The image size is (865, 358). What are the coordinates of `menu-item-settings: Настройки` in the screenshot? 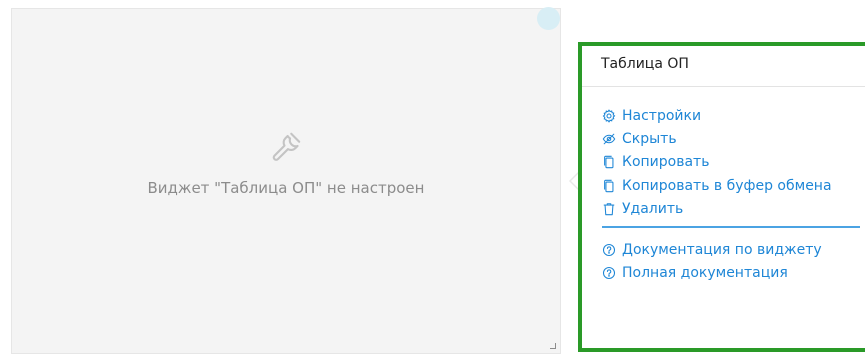 It's located at (733, 115).